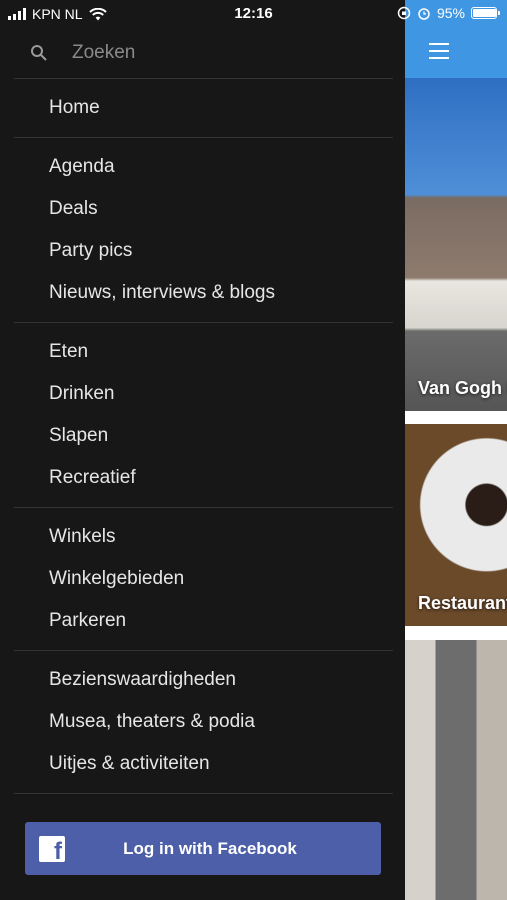 The width and height of the screenshot is (507, 900). I want to click on battery-percent: 95%, so click(450, 13).